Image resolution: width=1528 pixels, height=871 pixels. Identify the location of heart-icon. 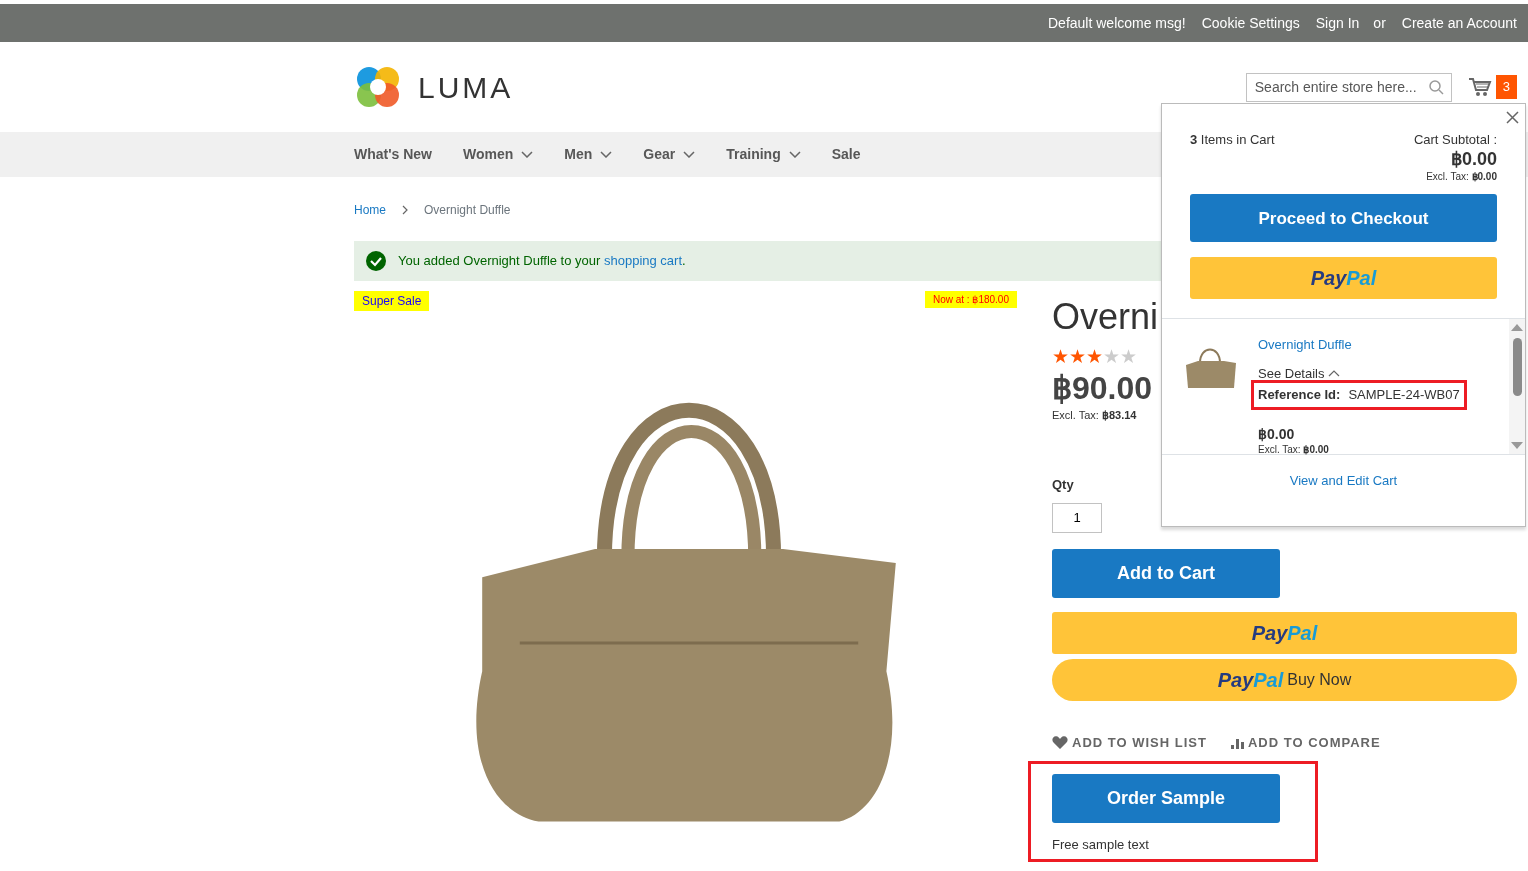
(1060, 743).